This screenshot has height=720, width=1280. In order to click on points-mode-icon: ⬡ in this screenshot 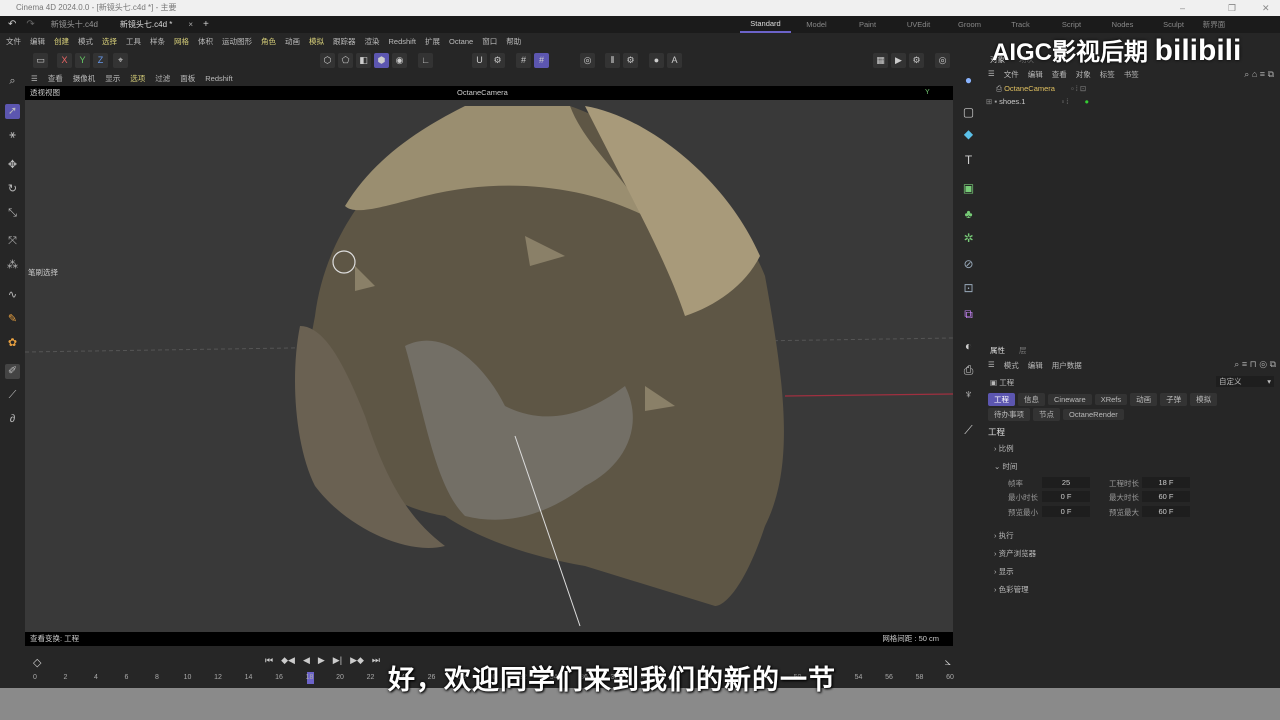, I will do `click(327, 60)`.